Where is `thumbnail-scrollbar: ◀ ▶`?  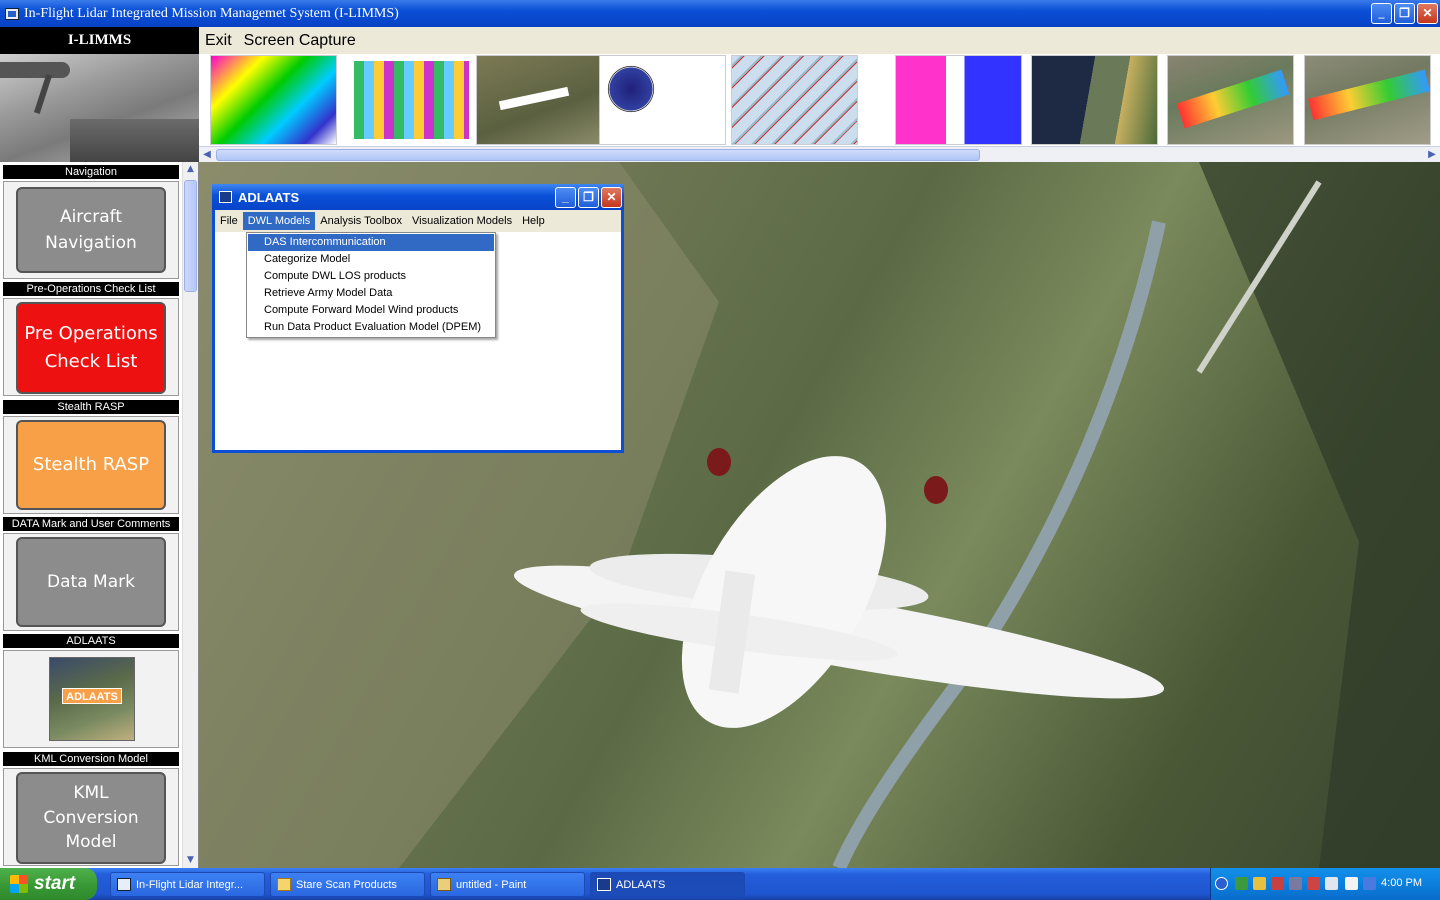
thumbnail-scrollbar: ◀ ▶ is located at coordinates (819, 154).